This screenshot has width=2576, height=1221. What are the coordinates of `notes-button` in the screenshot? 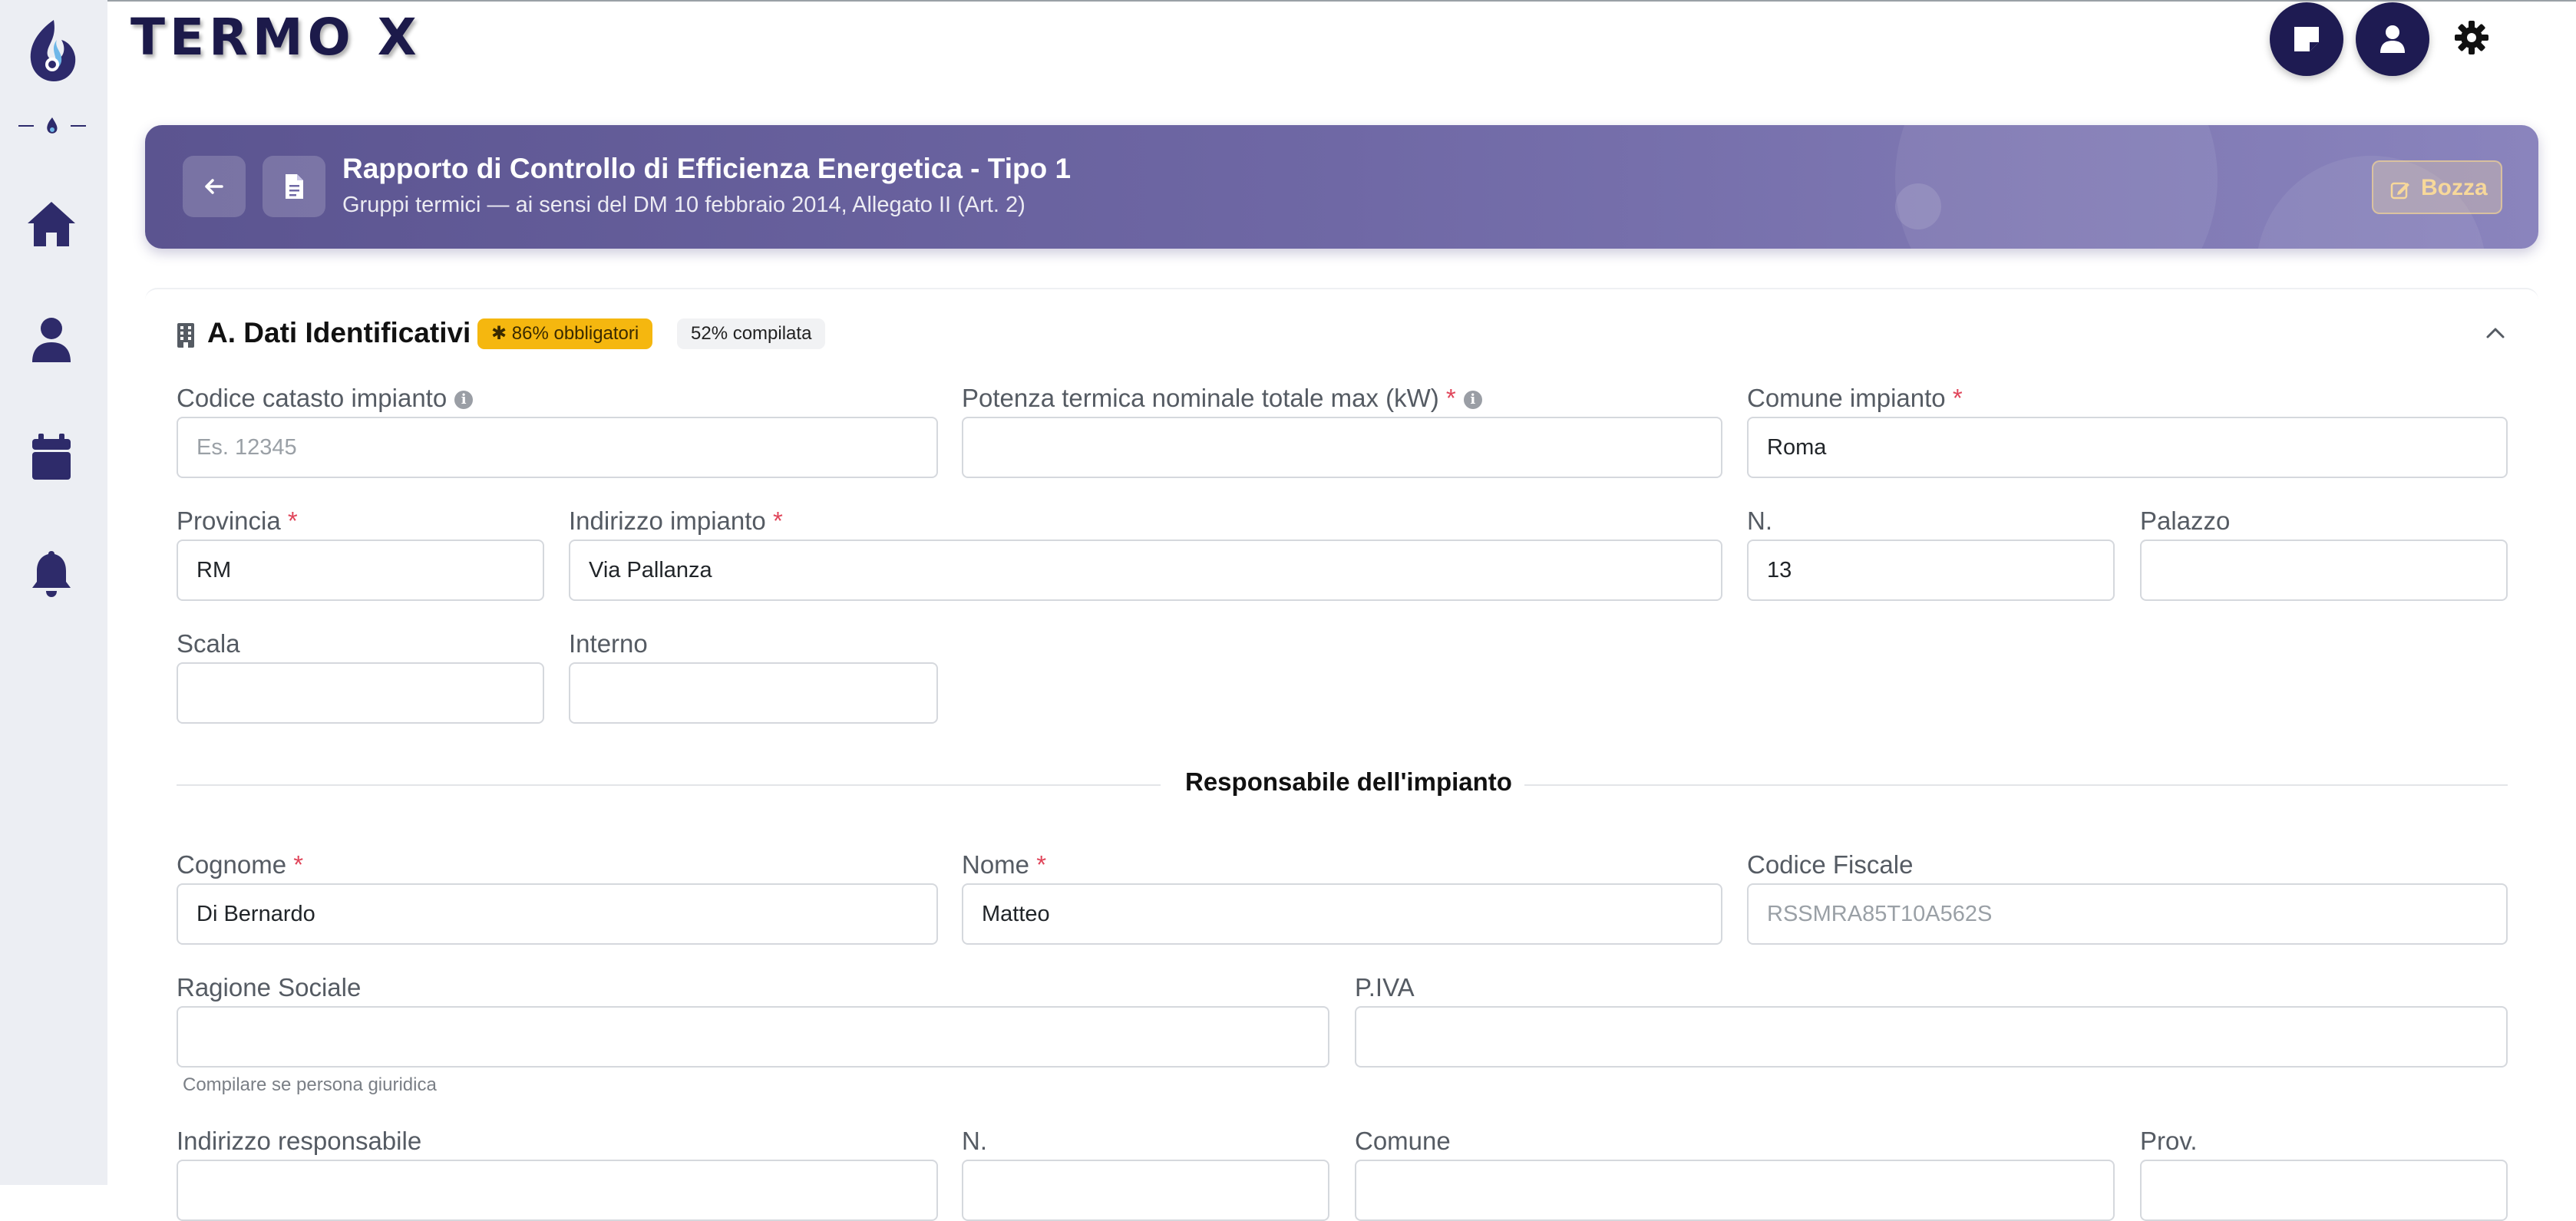 It's located at (2306, 39).